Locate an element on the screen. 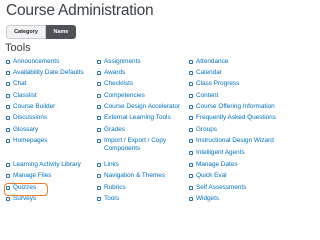  accelerator-icon is located at coordinates (99, 107).